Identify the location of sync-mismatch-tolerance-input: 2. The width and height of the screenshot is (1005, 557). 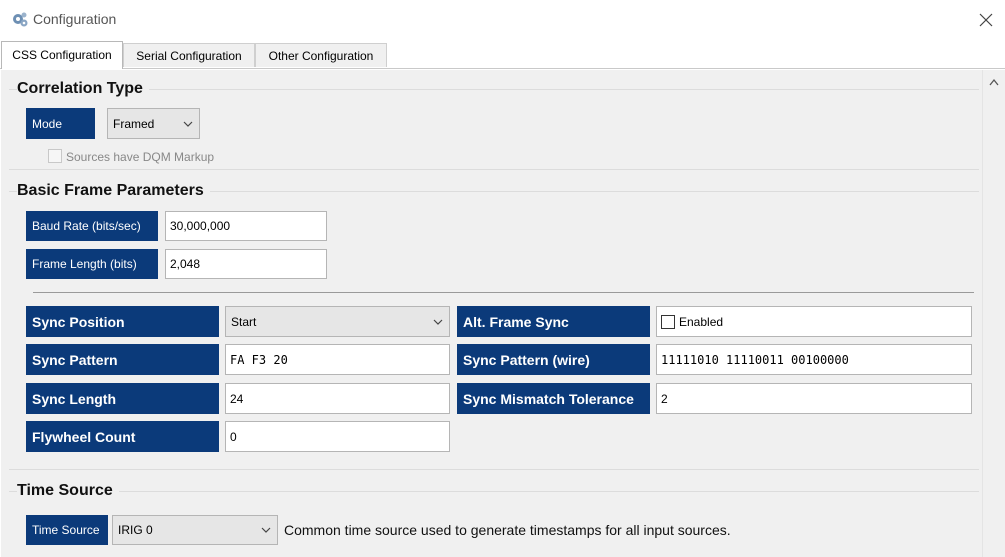
(814, 398).